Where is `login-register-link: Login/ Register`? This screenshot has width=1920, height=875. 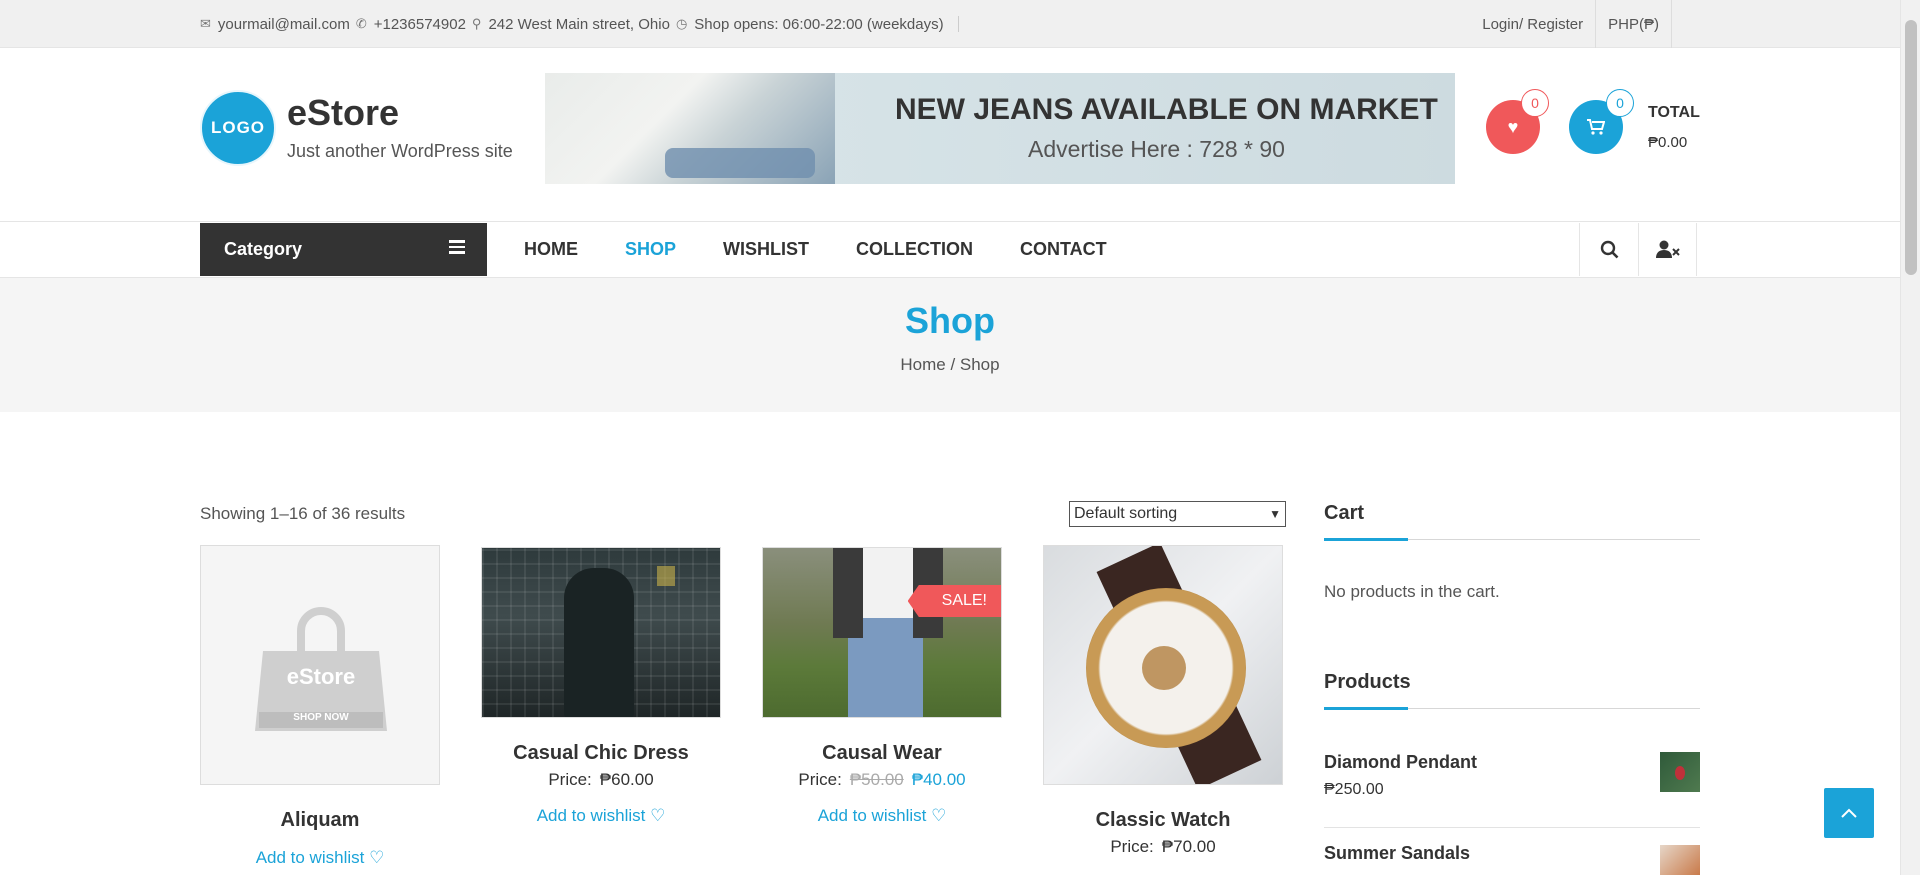
login-register-link: Login/ Register is located at coordinates (1533, 24).